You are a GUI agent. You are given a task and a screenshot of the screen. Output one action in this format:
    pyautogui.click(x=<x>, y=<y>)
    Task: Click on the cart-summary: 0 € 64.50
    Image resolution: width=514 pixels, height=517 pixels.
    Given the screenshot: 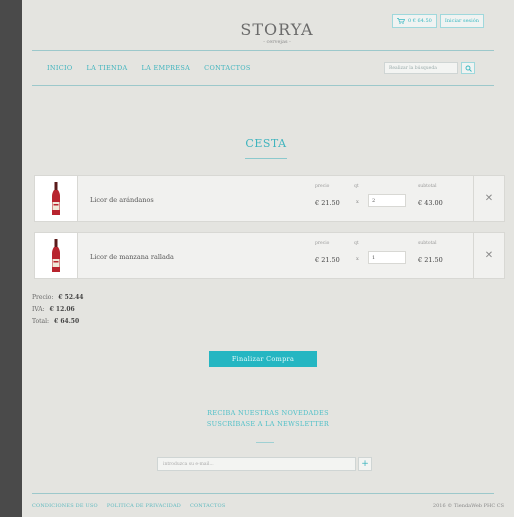 What is the action you would take?
    pyautogui.click(x=420, y=21)
    